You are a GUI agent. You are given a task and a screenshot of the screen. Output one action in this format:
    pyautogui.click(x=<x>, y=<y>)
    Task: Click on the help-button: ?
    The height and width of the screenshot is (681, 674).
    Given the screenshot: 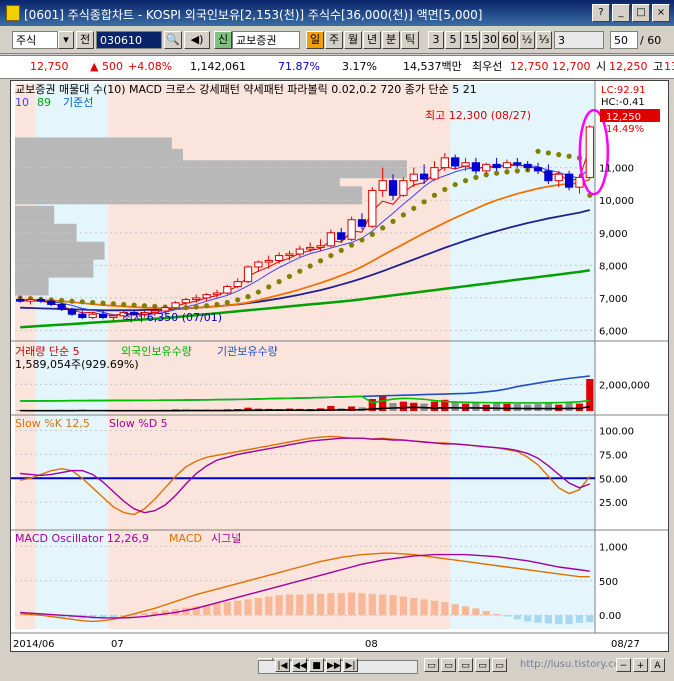 What is the action you would take?
    pyautogui.click(x=601, y=13)
    